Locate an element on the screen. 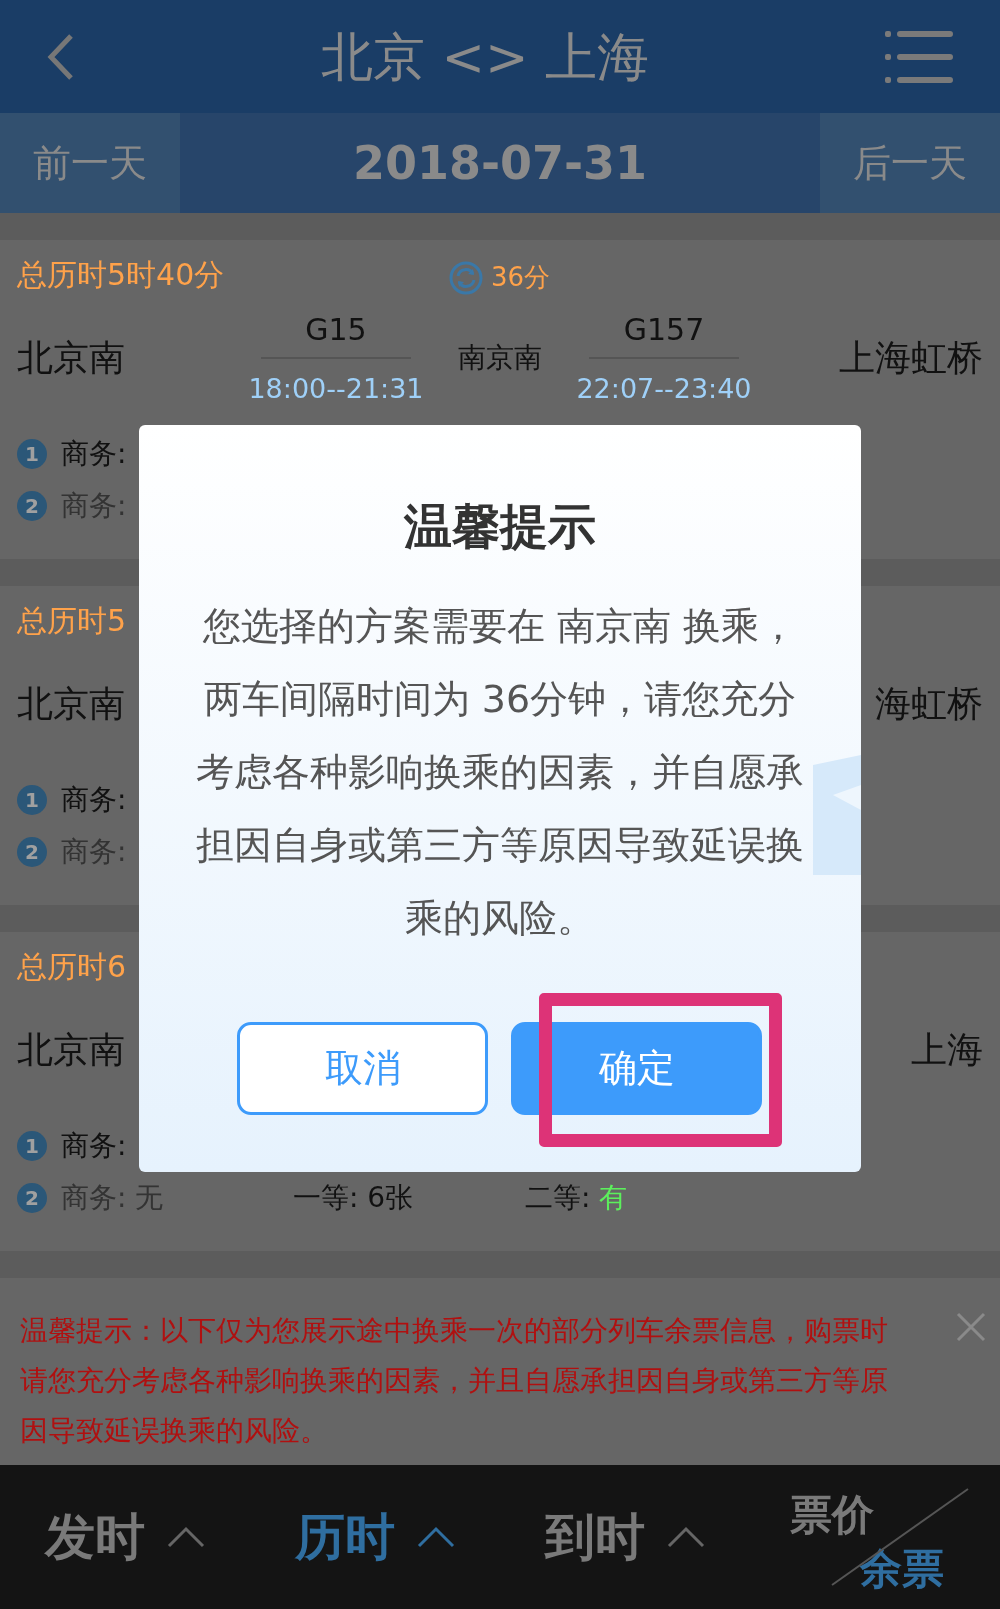 This screenshot has width=1000, height=1609. cancel-button: 取消 is located at coordinates (362, 1068).